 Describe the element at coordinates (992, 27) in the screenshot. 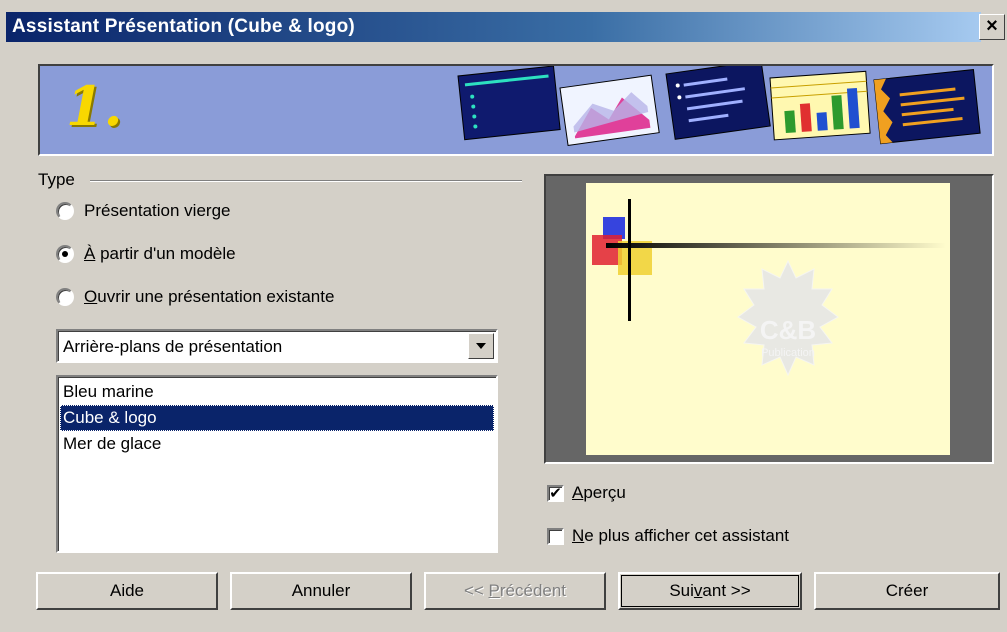

I see `close-button: ×` at that location.